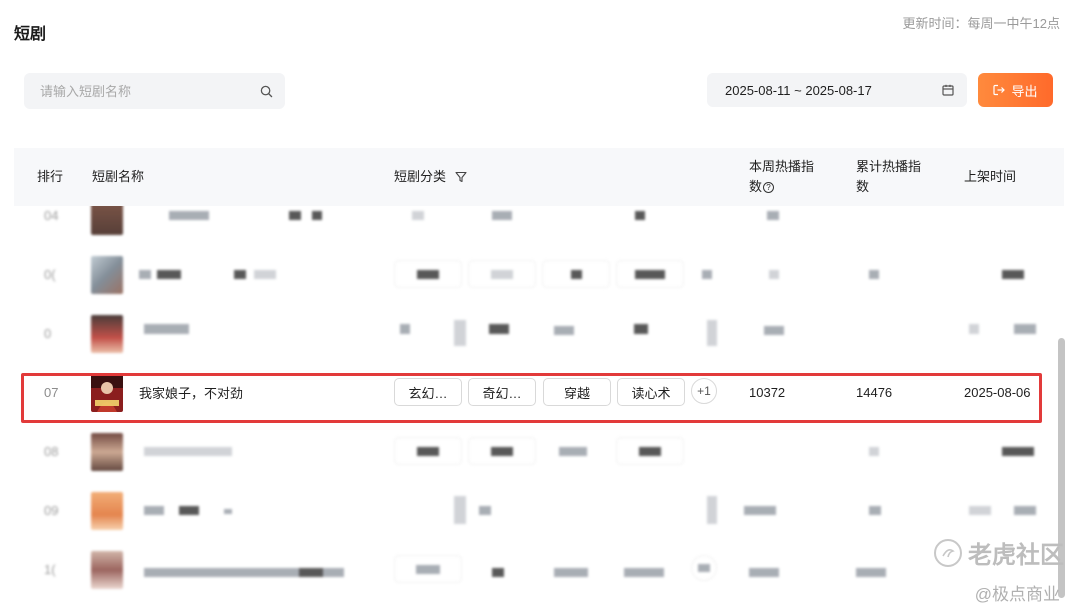  What do you see at coordinates (51, 510) in the screenshot?
I see `rank-cell: 09` at bounding box center [51, 510].